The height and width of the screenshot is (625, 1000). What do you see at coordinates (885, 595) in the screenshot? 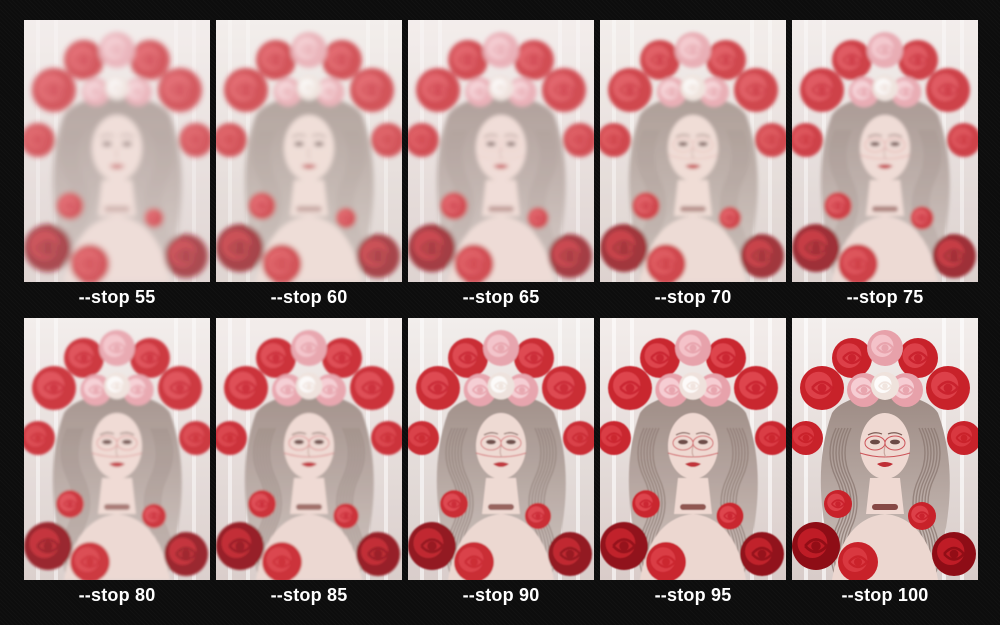
I see `panel-caption: --stop 100` at bounding box center [885, 595].